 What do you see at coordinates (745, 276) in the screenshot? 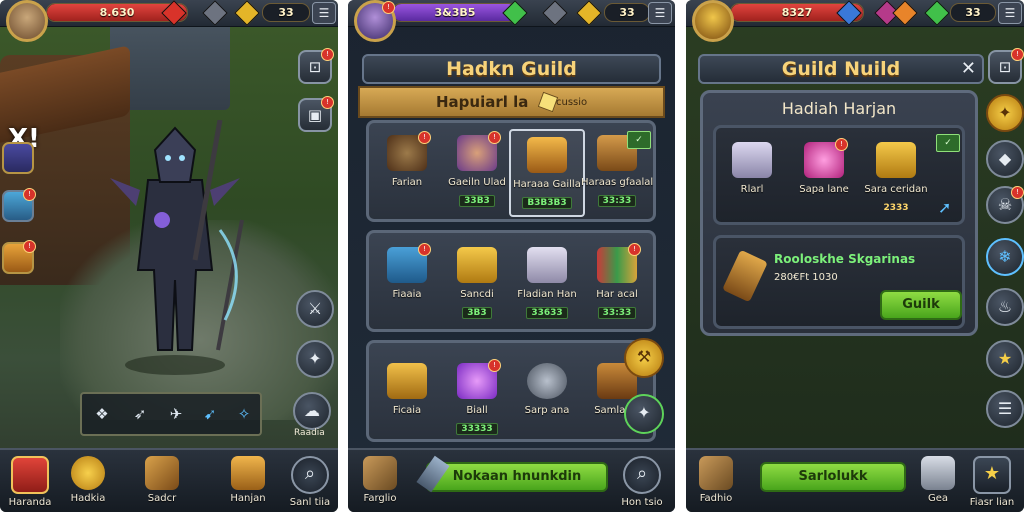
I see `scroll-icon` at bounding box center [745, 276].